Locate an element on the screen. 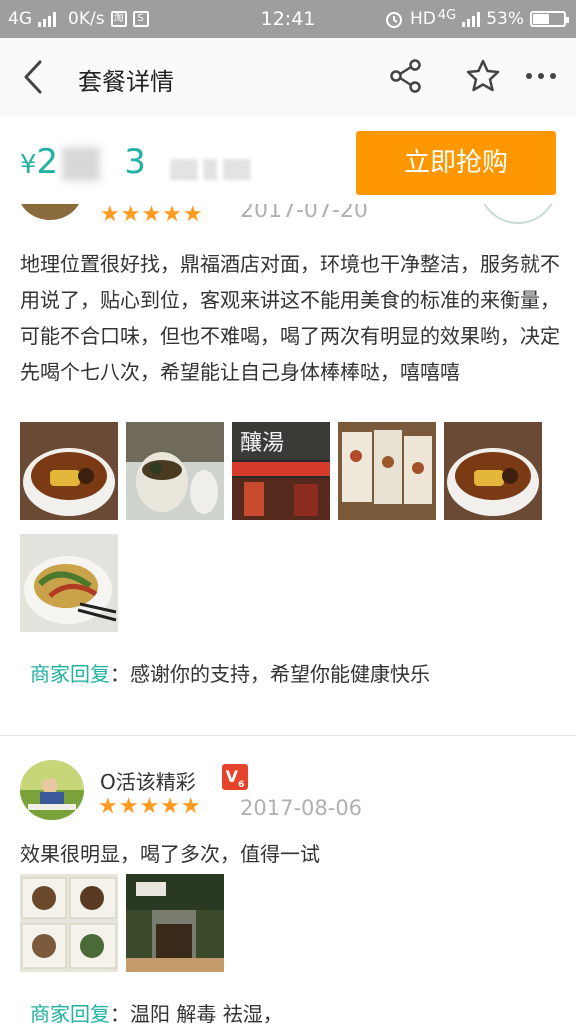 This screenshot has height=1024, width=576. review-divider is located at coordinates (288, 735).